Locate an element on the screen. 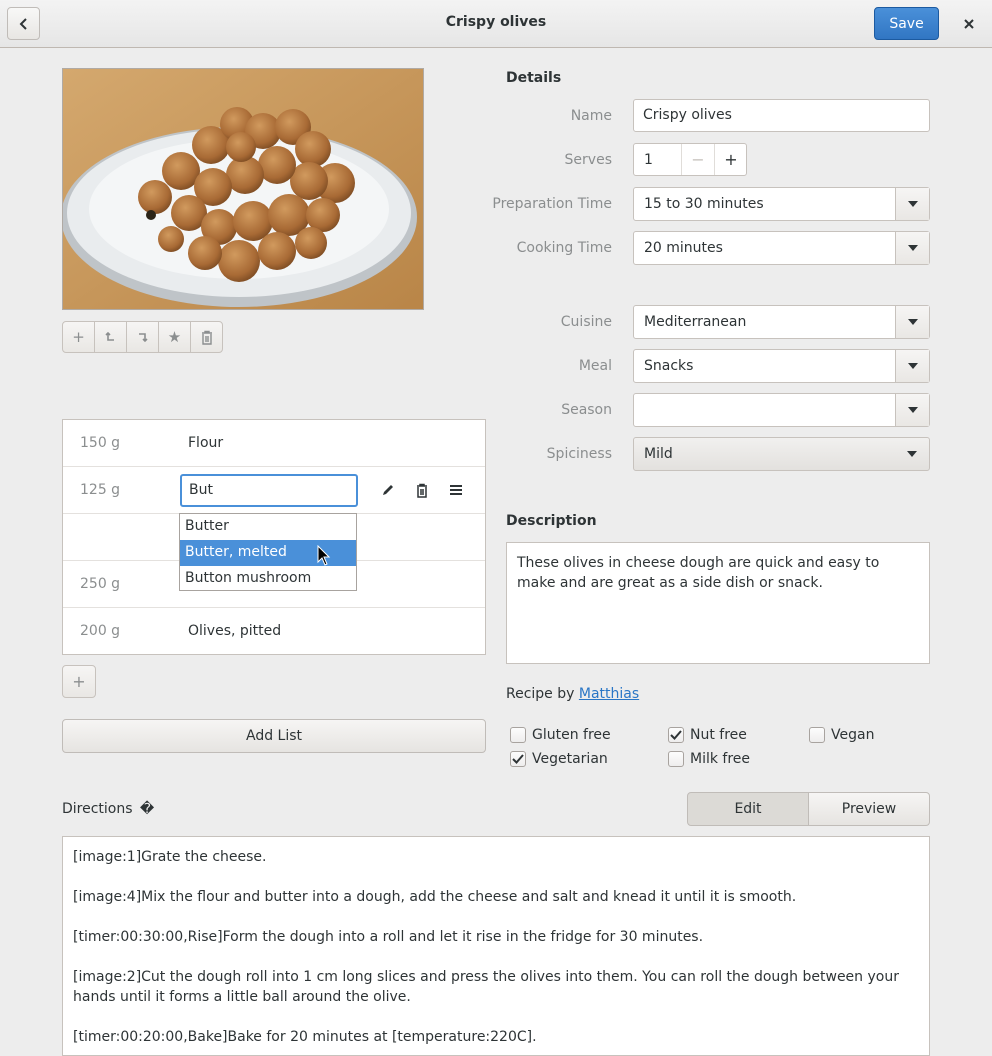  checkbox-milk-free: Milk free is located at coordinates (709, 759).